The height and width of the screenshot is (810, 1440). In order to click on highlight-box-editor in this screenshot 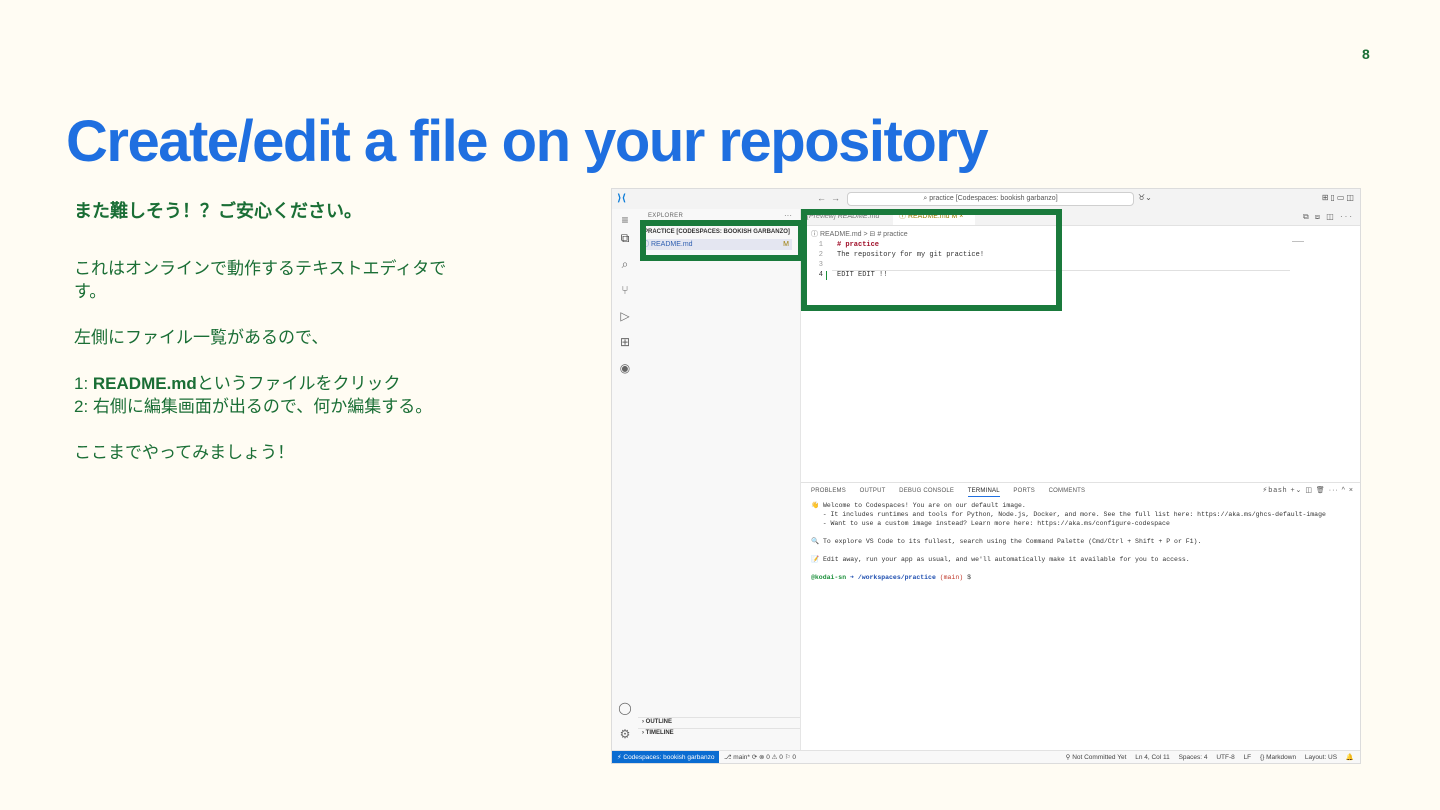, I will do `click(931, 260)`.